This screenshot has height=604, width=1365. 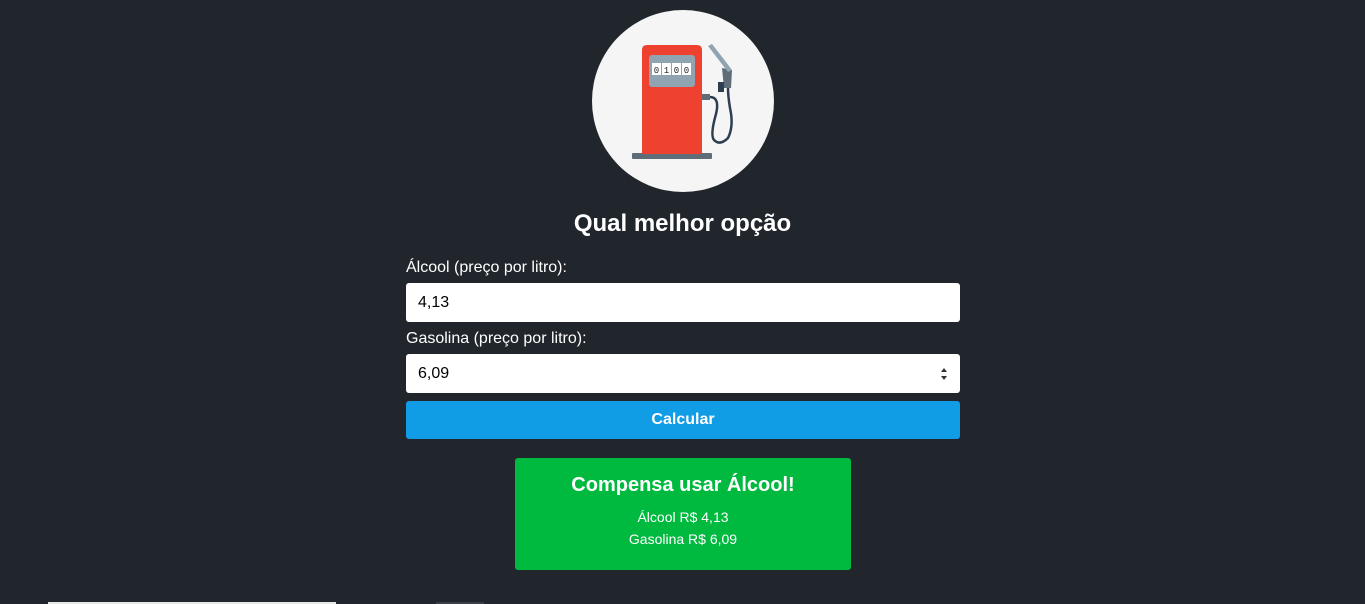 I want to click on gasolina-price-input: 6,09, so click(x=683, y=373).